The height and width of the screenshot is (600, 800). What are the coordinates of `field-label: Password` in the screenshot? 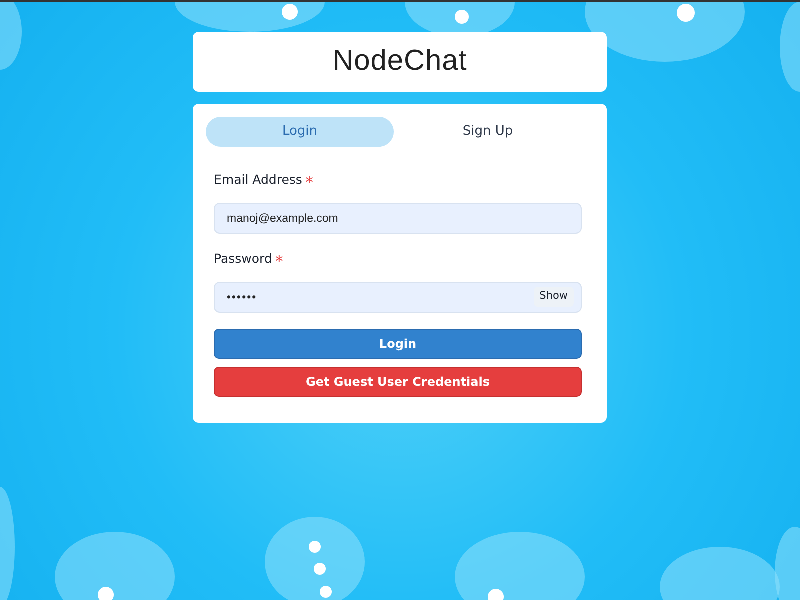 It's located at (243, 259).